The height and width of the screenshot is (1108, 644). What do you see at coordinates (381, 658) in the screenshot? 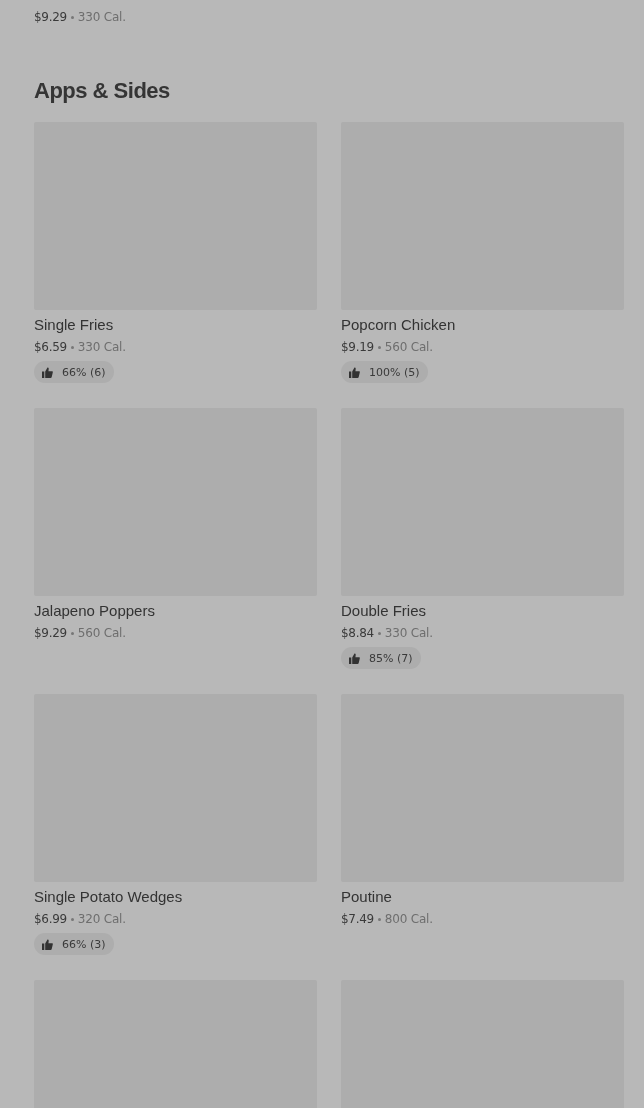
I see `rating-badge: 85% (7)` at bounding box center [381, 658].